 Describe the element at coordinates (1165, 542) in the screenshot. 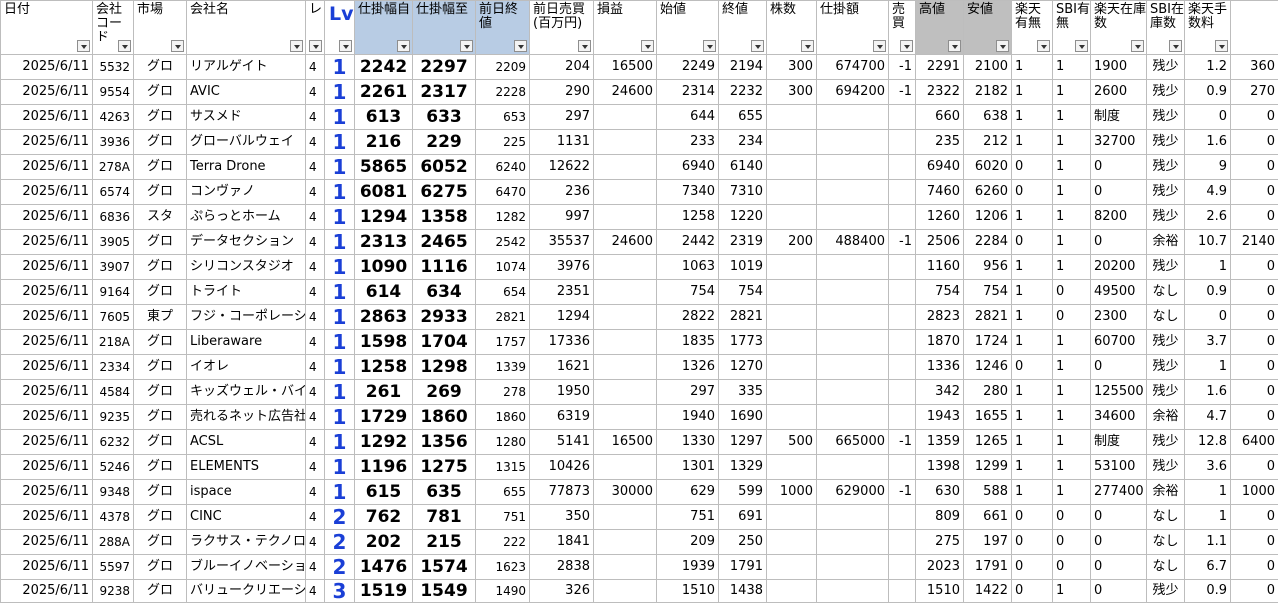

I see `cell-sbi-stock: なし` at that location.